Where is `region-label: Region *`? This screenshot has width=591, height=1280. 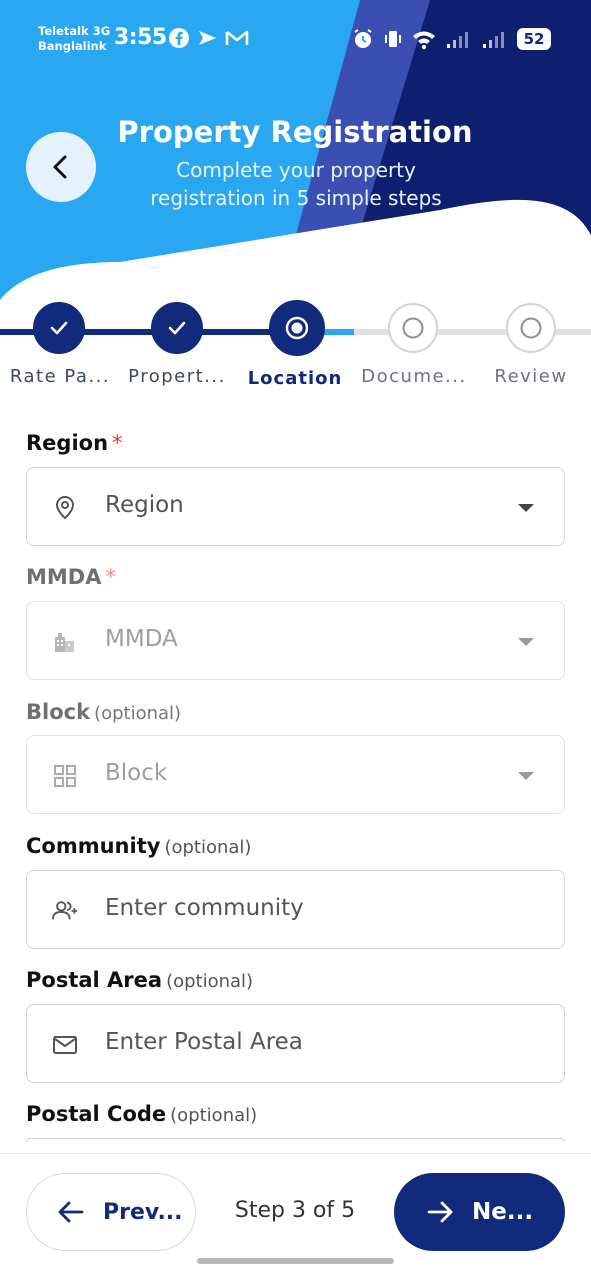
region-label: Region * is located at coordinates (74, 443).